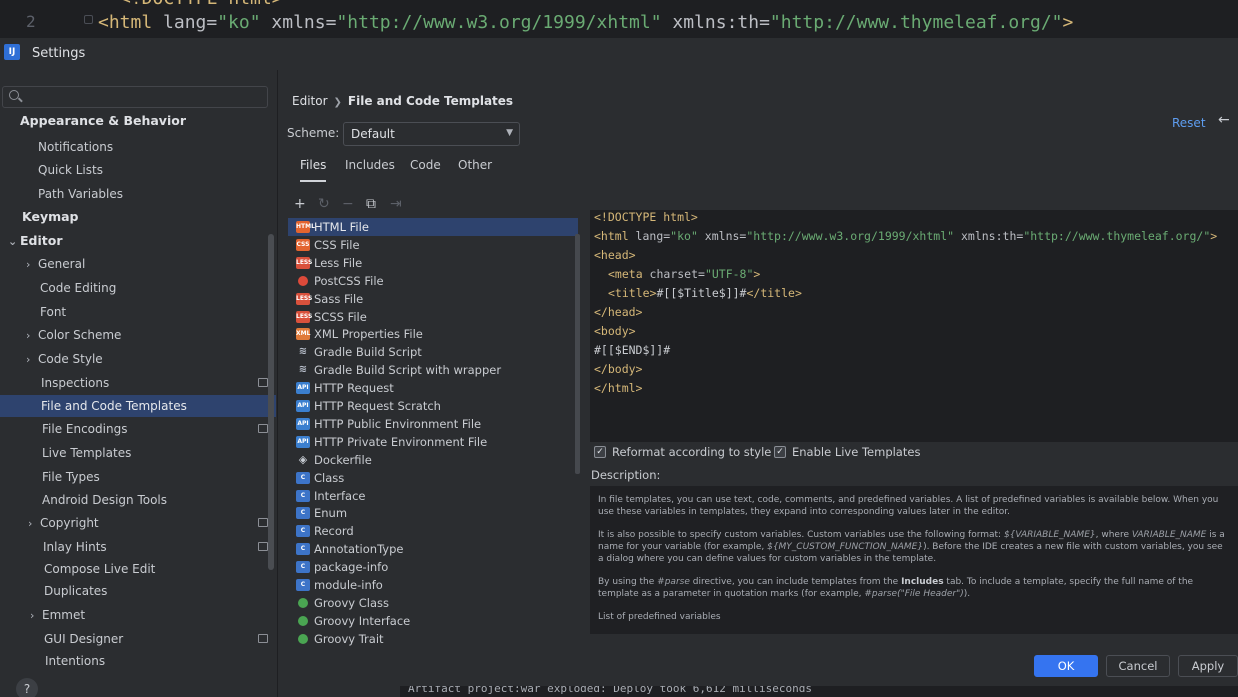 The image size is (1238, 697). What do you see at coordinates (433, 460) in the screenshot?
I see `list-item: ◈ Dockerfile` at bounding box center [433, 460].